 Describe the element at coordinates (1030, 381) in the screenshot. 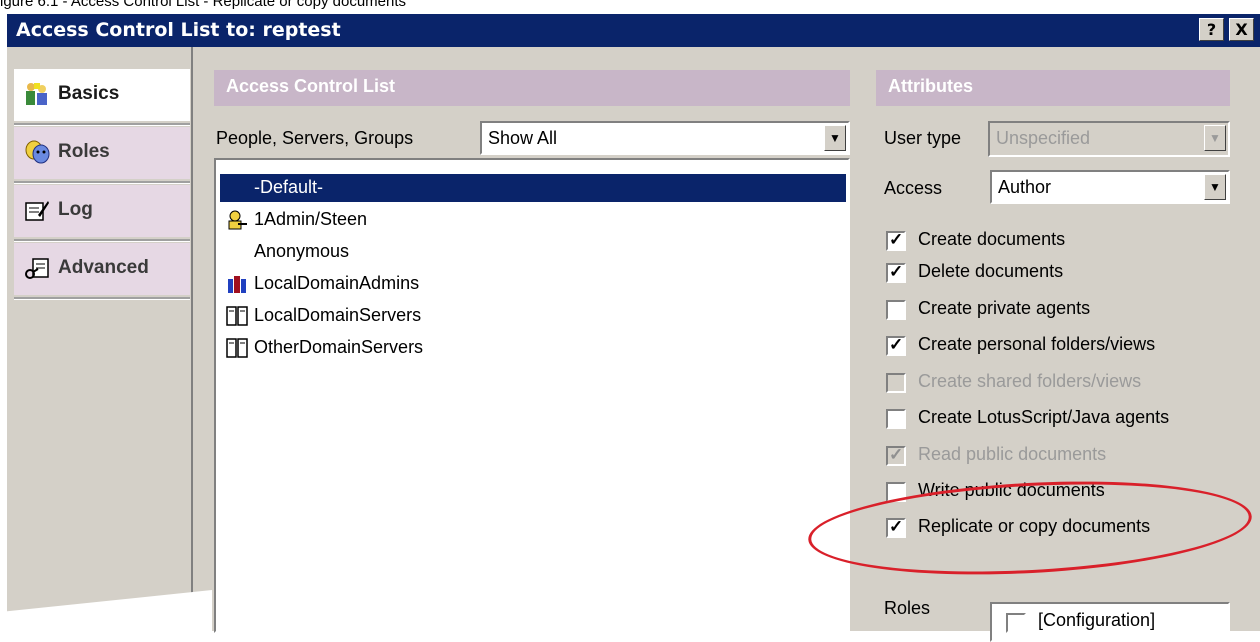

I see `create-shared-folders-label: Create shared folders/views` at that location.